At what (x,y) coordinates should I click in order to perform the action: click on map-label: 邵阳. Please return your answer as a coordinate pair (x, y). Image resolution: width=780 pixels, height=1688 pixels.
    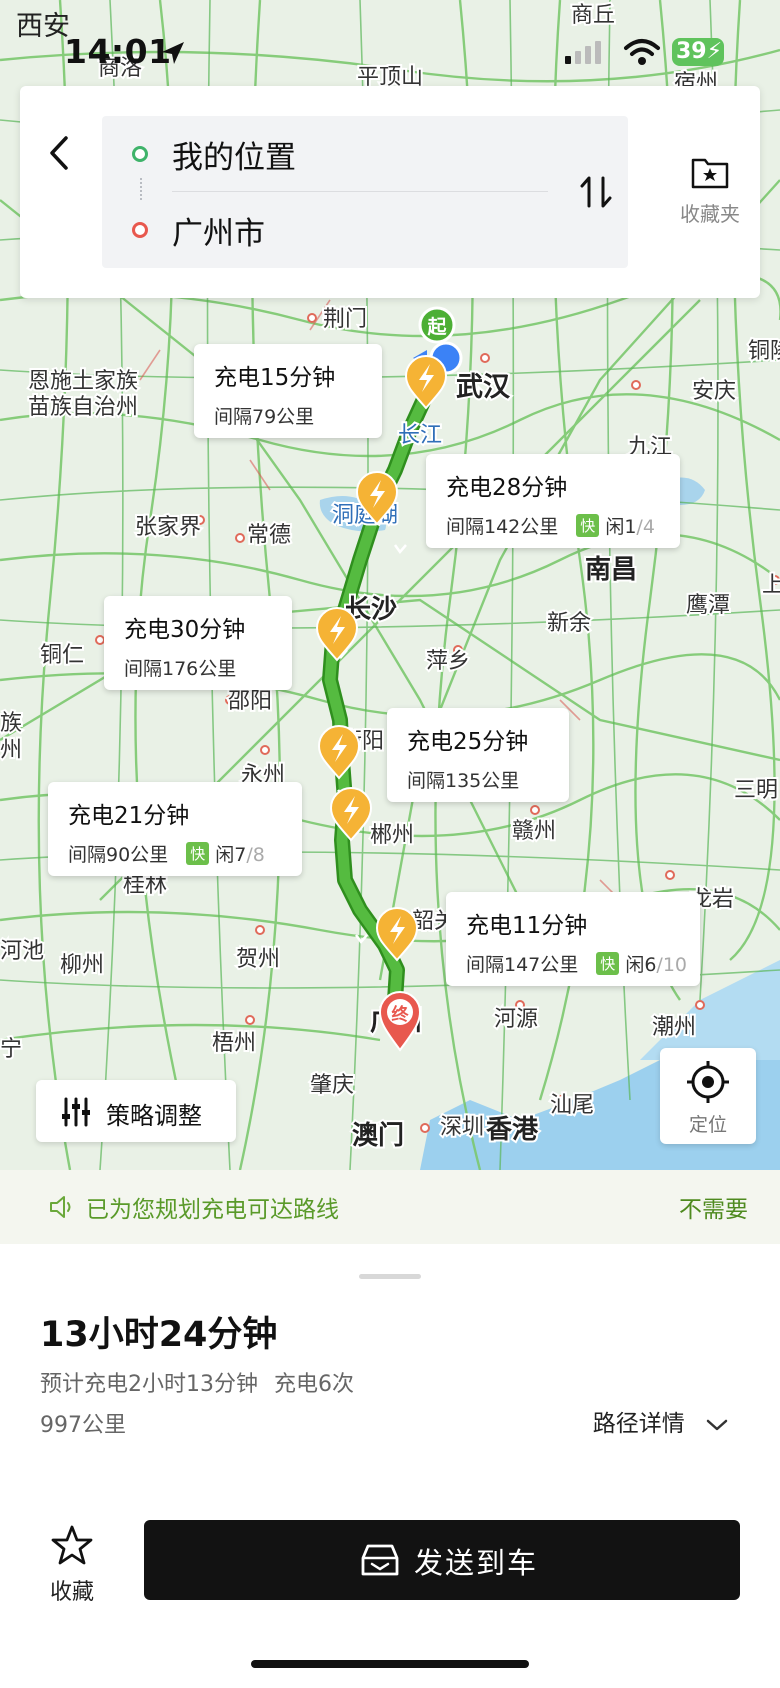
    Looking at the image, I should click on (250, 701).